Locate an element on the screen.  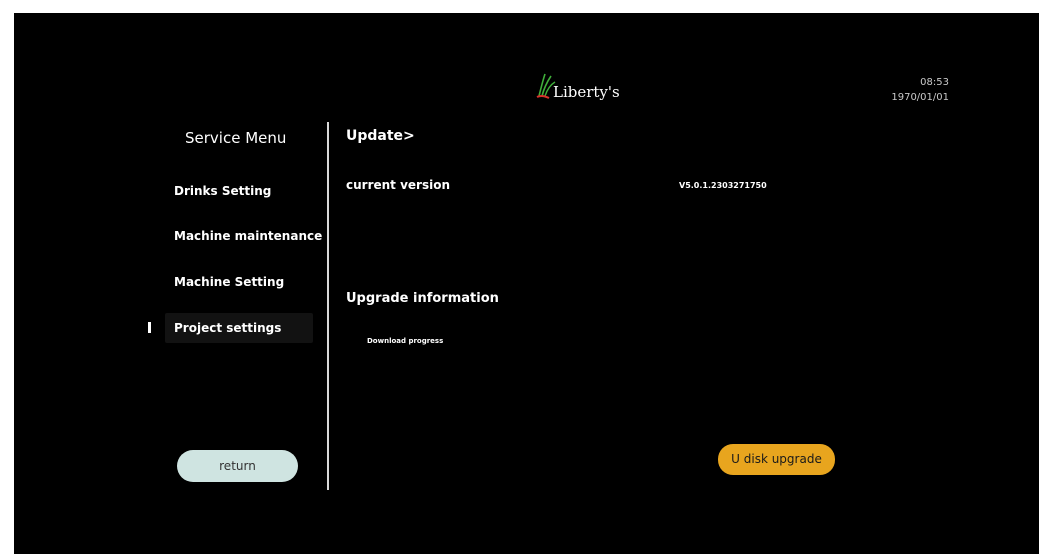
download-progress-label: Download progress is located at coordinates (405, 341).